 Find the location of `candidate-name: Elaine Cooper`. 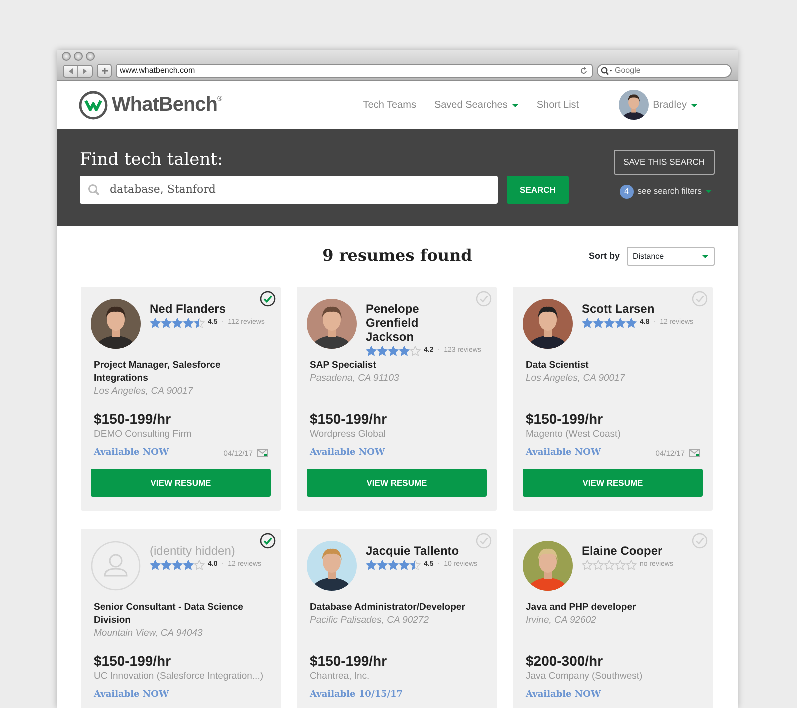

candidate-name: Elaine Cooper is located at coordinates (623, 551).